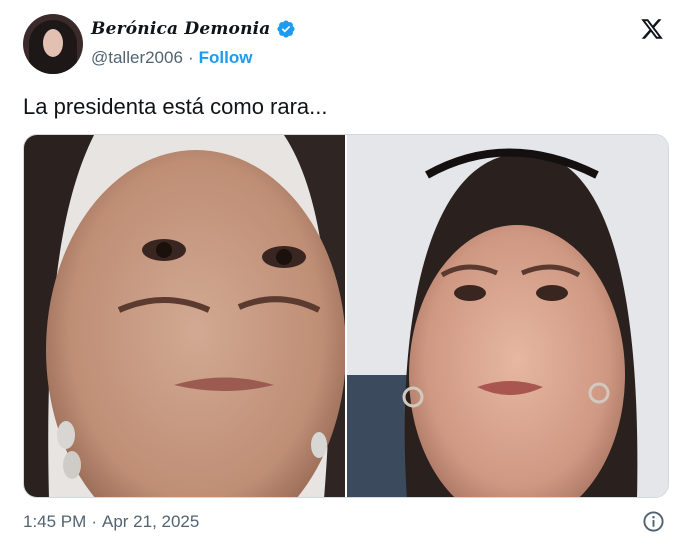 The height and width of the screenshot is (547, 689). I want to click on author-handle-row: @taller2006 · Follow, so click(171, 58).